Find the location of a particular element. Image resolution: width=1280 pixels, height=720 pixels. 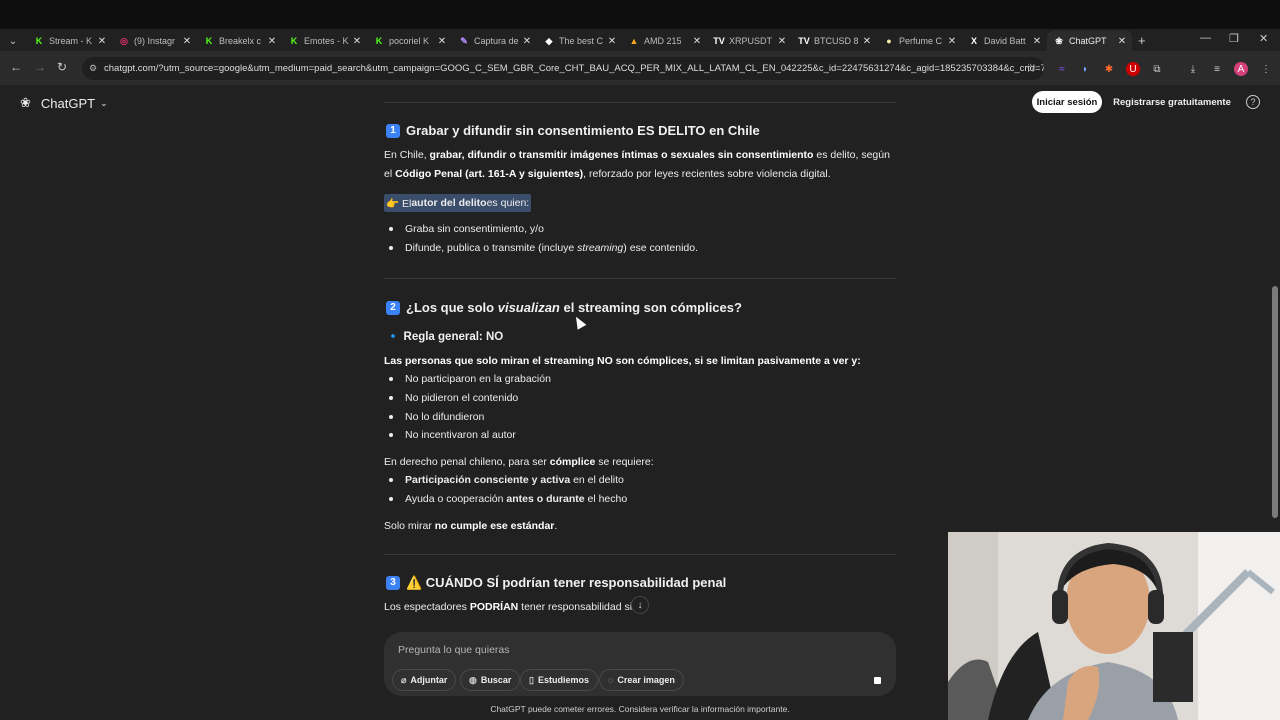

tab-6: ◆ The best C ✕ is located at coordinates (579, 41).